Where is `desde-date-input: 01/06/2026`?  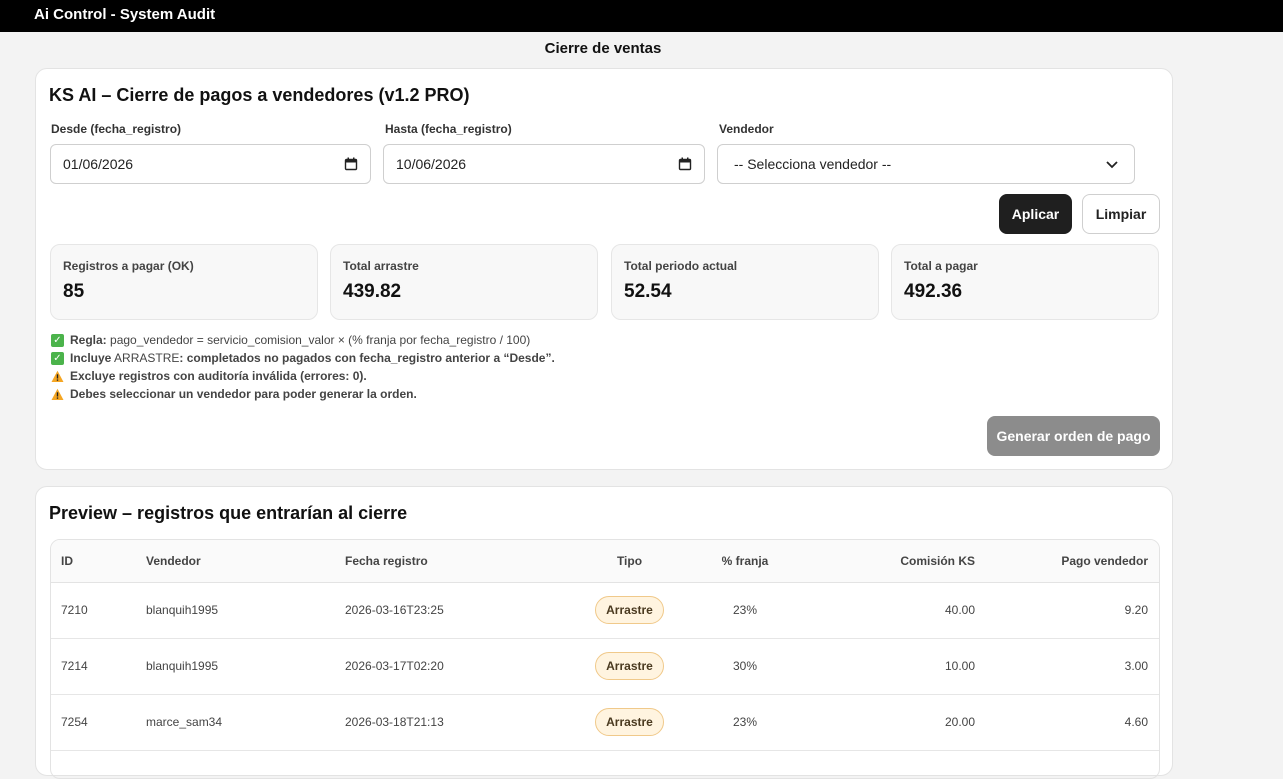 desde-date-input: 01/06/2026 is located at coordinates (210, 164).